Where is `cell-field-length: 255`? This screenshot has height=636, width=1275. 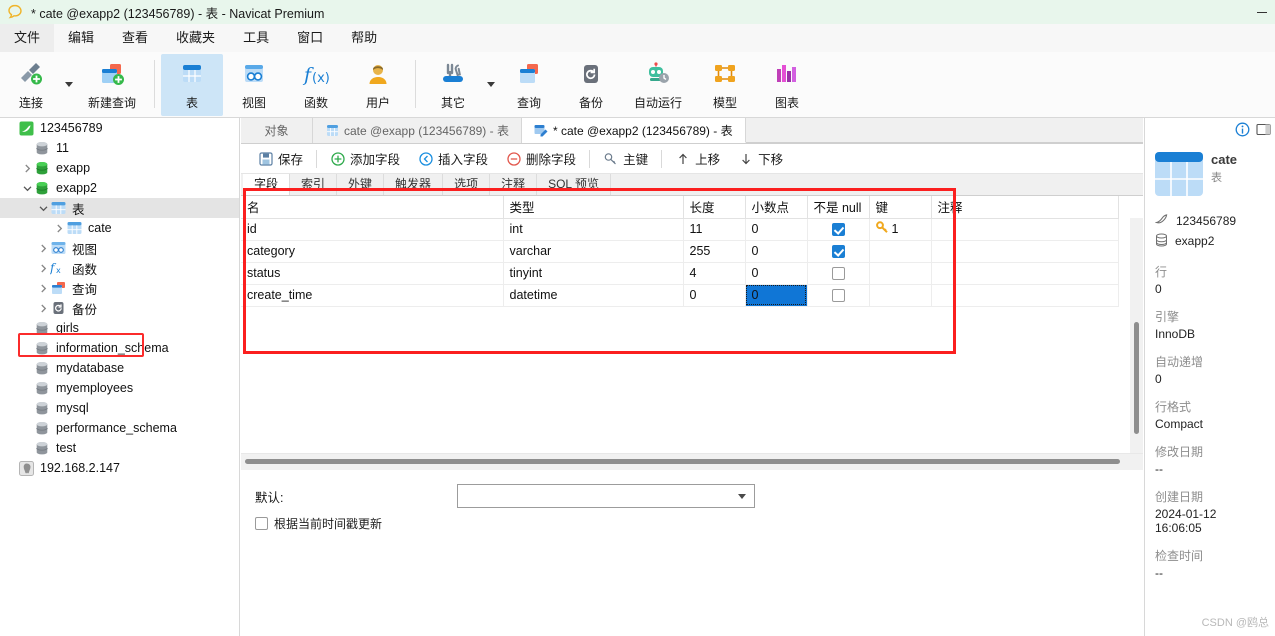 cell-field-length: 255 is located at coordinates (714, 251).